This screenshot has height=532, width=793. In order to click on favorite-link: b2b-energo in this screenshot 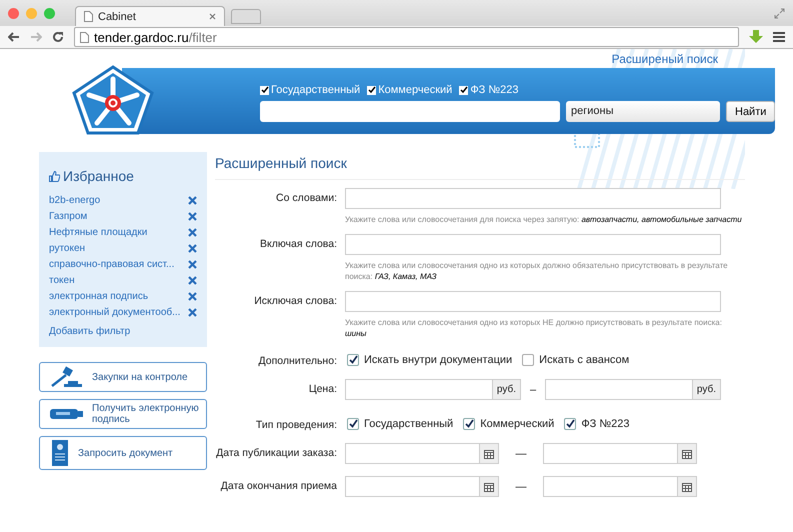, I will do `click(74, 200)`.